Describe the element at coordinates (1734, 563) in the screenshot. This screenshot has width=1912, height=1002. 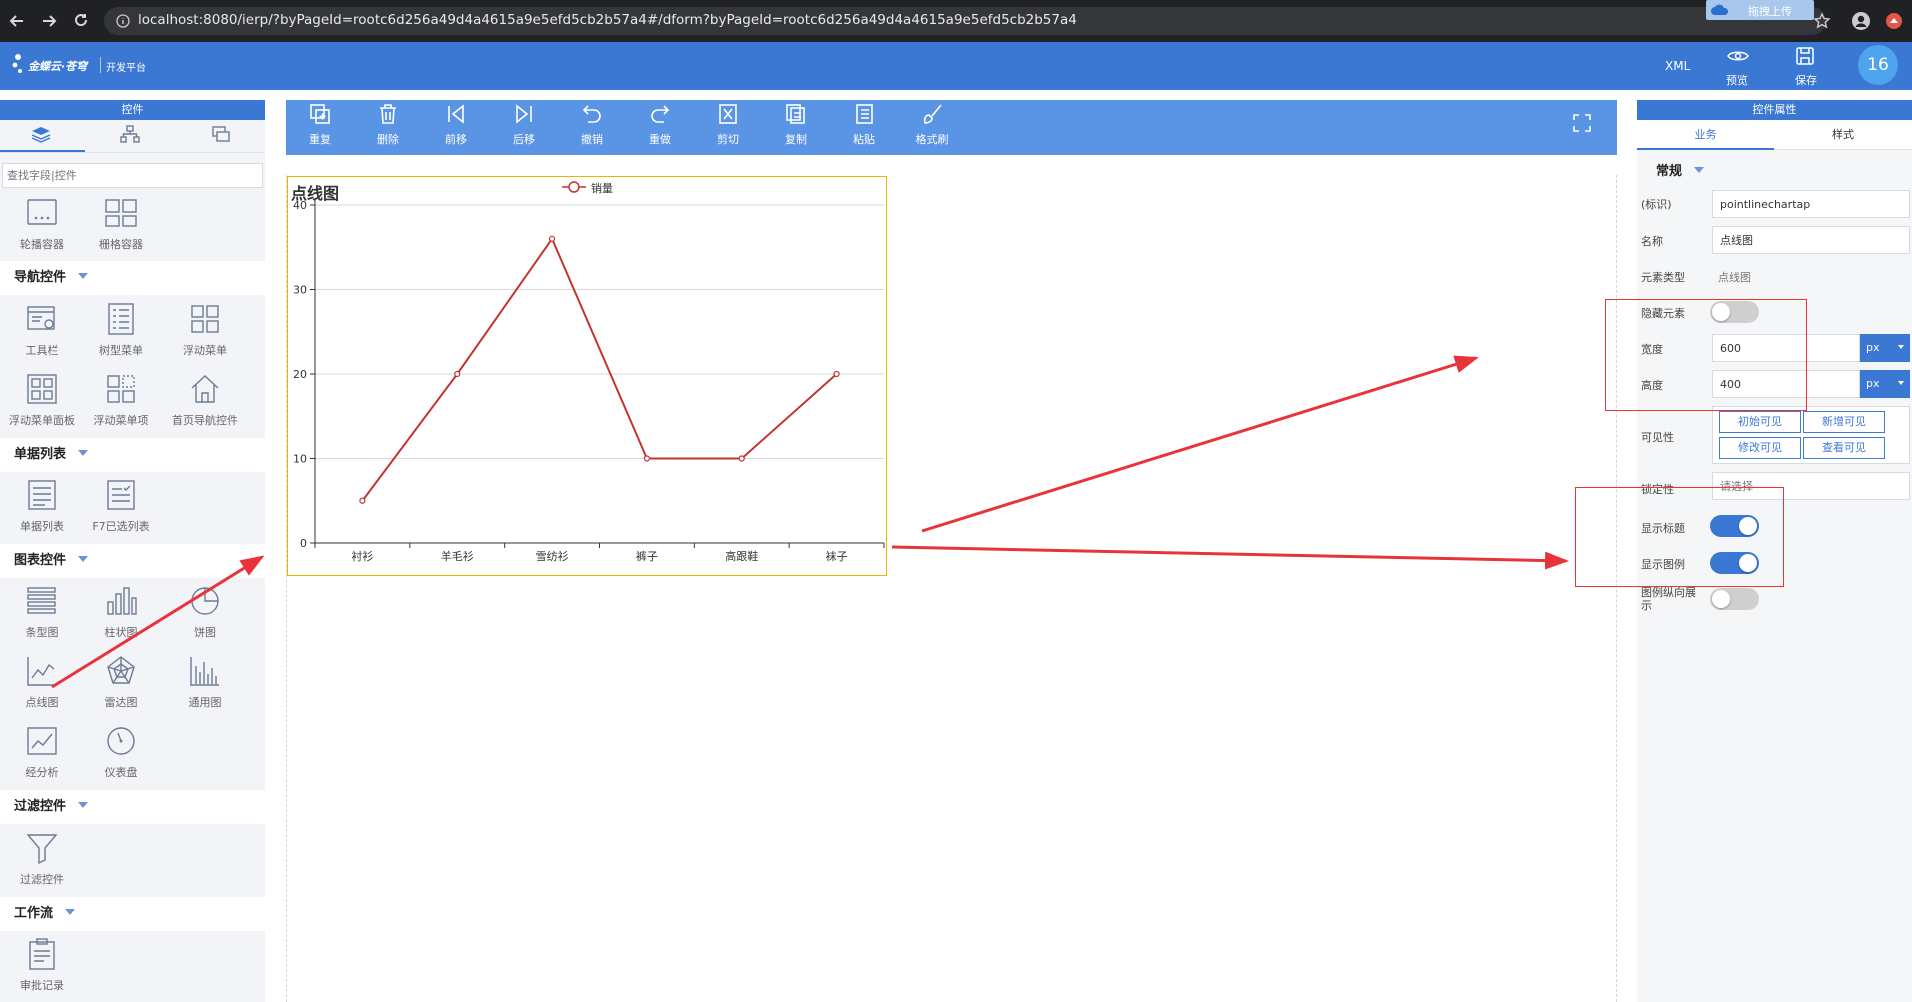
I see `show-legend-toggle` at that location.